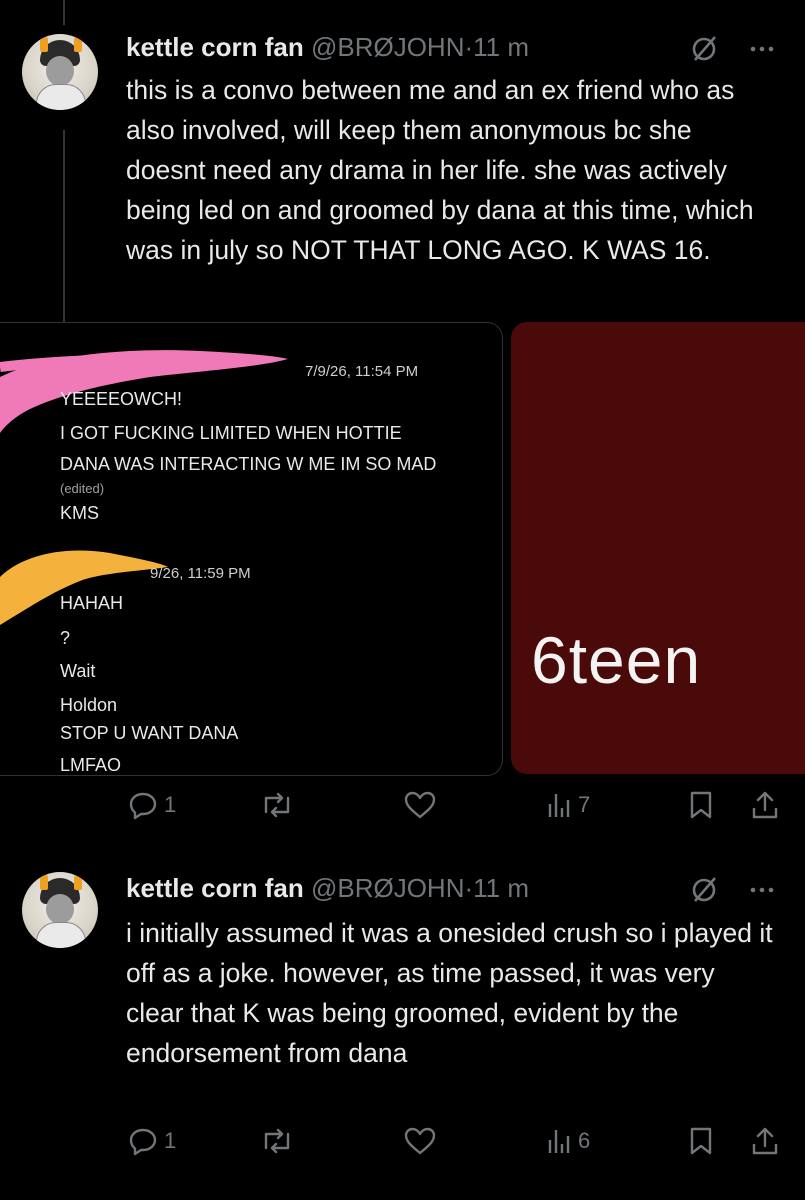 The height and width of the screenshot is (1200, 805). I want to click on message-timestamp: 9/26, 11:59 PM, so click(200, 573).